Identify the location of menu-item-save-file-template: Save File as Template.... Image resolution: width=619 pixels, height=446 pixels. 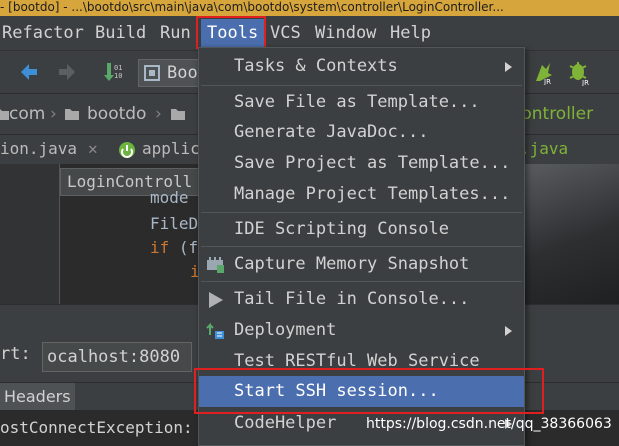
(361, 102).